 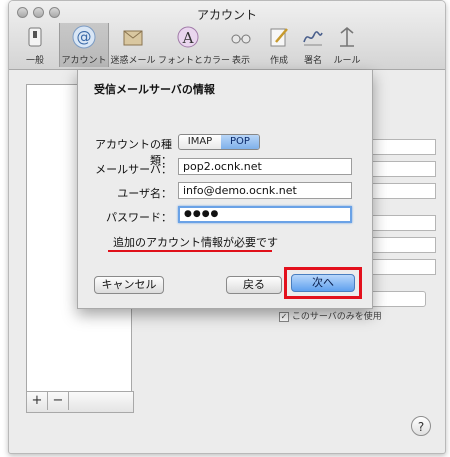 I want to click on svg-text: A, so click(x=188, y=38).